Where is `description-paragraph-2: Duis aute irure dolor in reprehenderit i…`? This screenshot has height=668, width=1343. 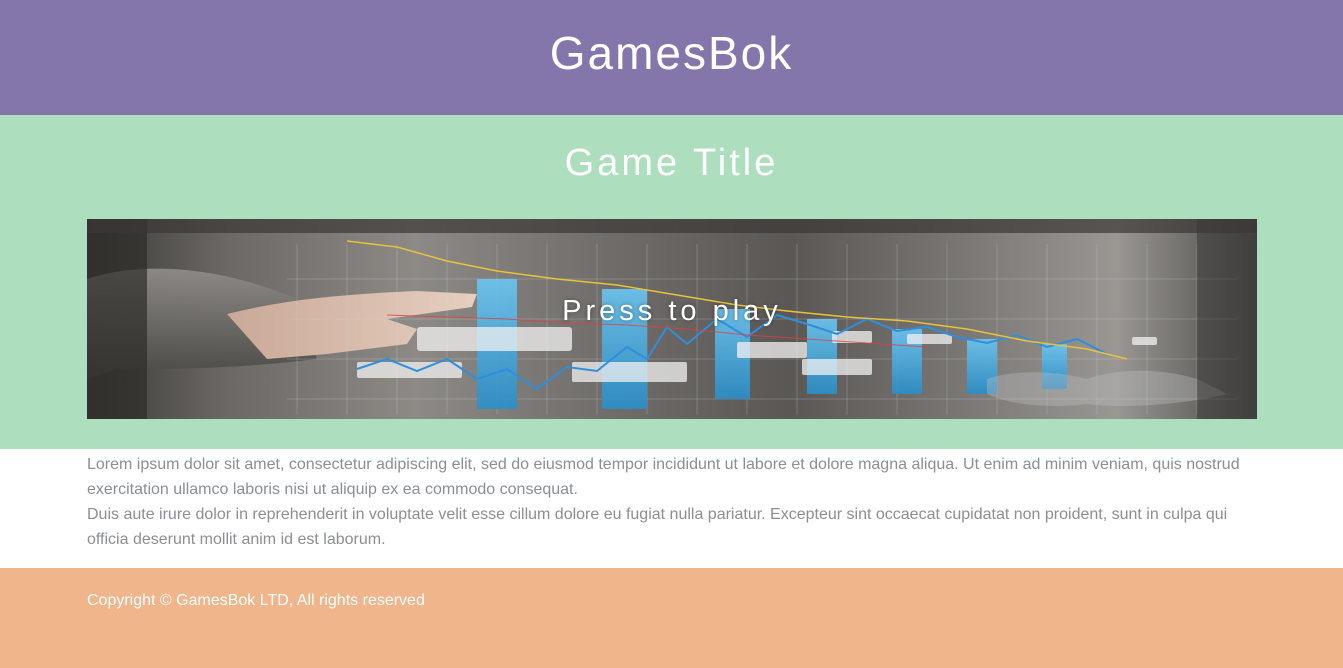
description-paragraph-2: Duis aute irure dolor in reprehenderit i… is located at coordinates (657, 527).